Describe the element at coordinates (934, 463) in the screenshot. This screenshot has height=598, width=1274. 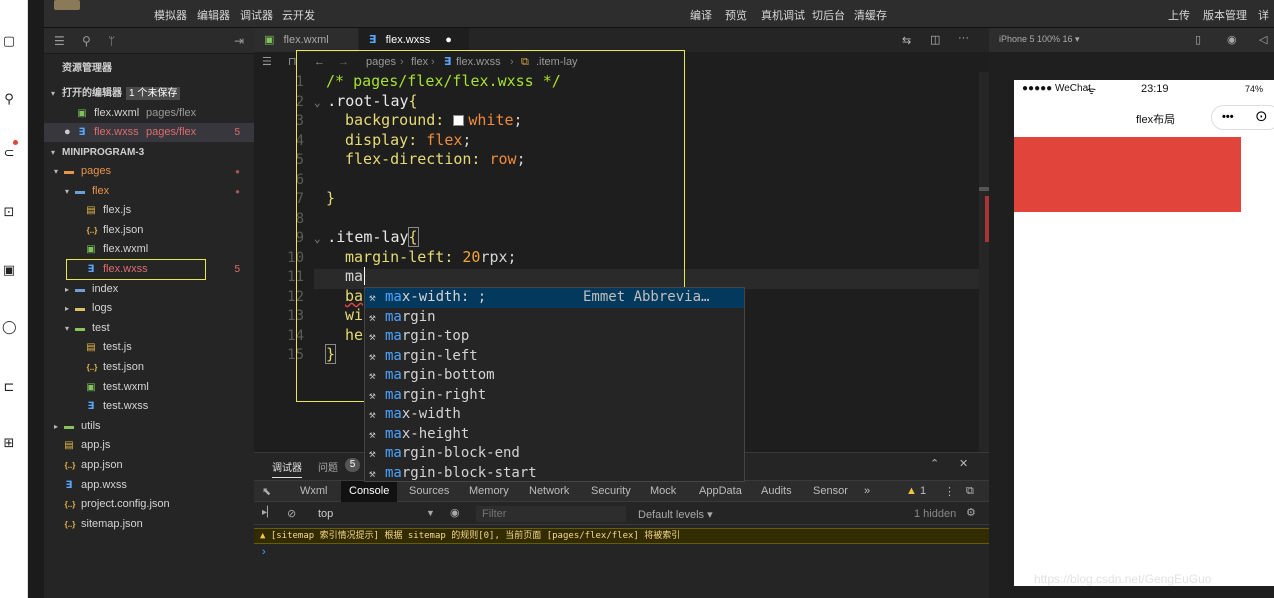
I see `collapse-up-icon: ⌃` at that location.